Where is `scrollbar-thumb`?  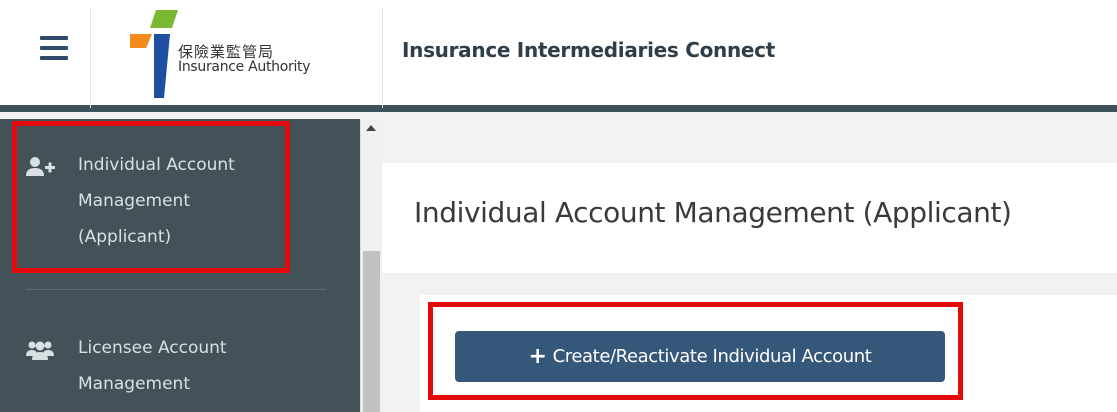 scrollbar-thumb is located at coordinates (371, 331).